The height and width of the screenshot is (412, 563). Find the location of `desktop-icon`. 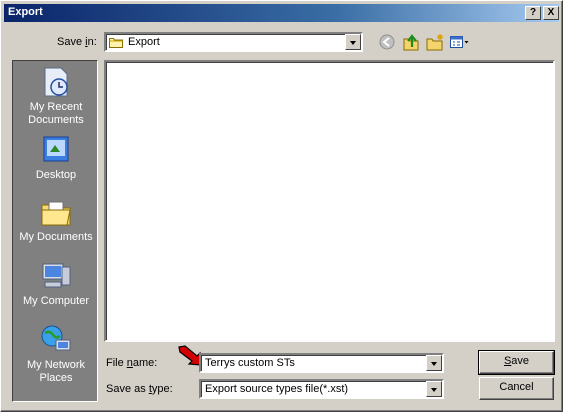

desktop-icon is located at coordinates (56, 149).